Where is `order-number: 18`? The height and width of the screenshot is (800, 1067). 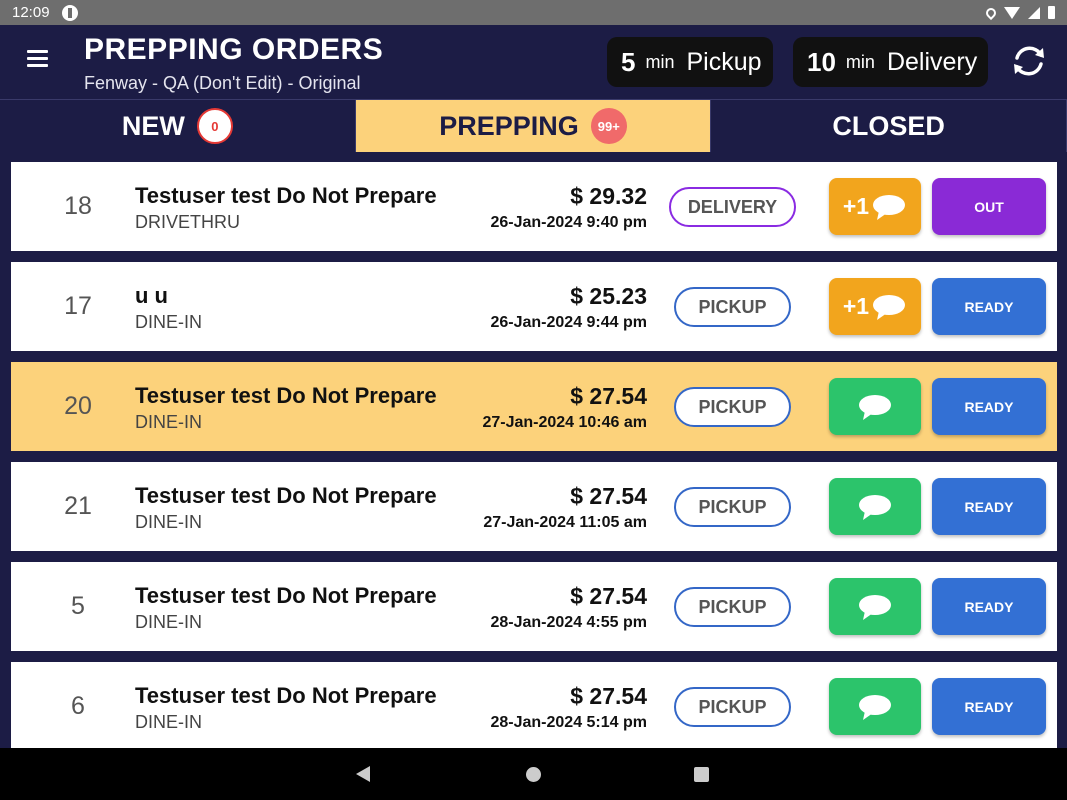 order-number: 18 is located at coordinates (78, 206).